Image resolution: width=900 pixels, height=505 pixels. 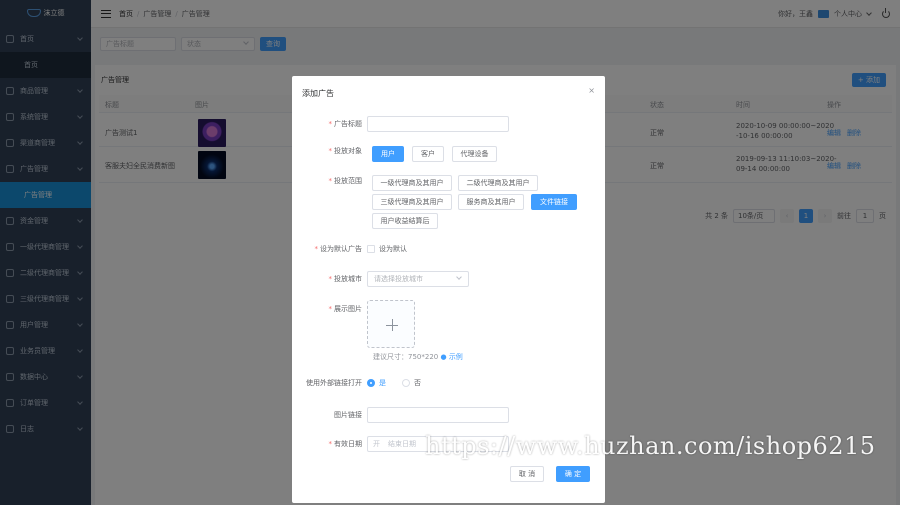 I want to click on form-row-city: * 投放城市 请选择投放城市, so click(x=448, y=279).